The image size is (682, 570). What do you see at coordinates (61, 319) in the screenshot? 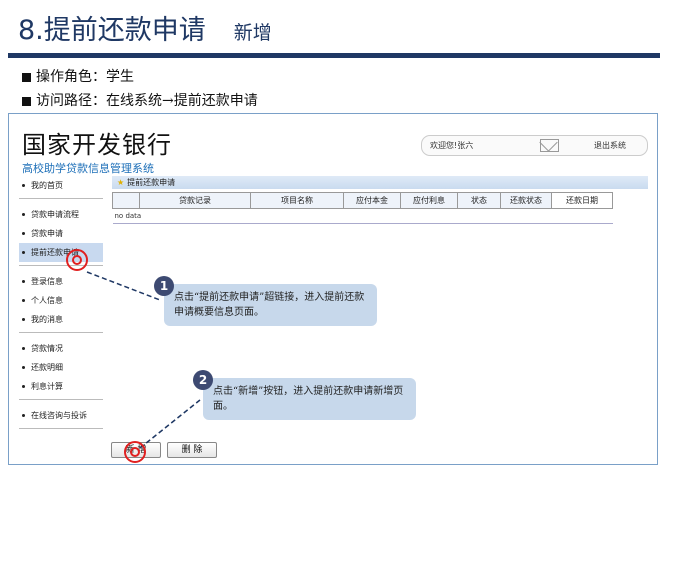
I see `sidebar-item-messages: 我的消息` at bounding box center [61, 319].